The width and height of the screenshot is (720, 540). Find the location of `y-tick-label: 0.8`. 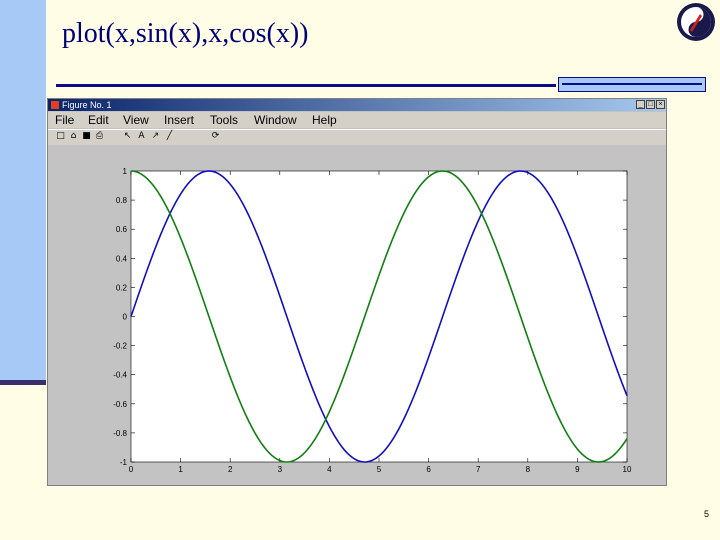

y-tick-label: 0.8 is located at coordinates (122, 200).